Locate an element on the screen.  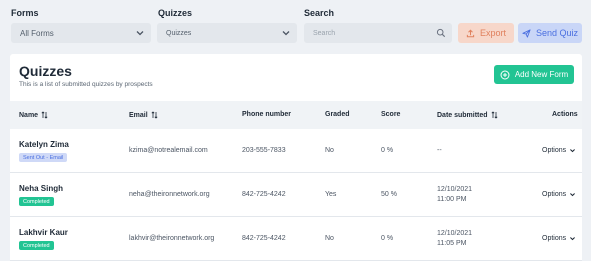
column-header-label: Name is located at coordinates (29, 115).